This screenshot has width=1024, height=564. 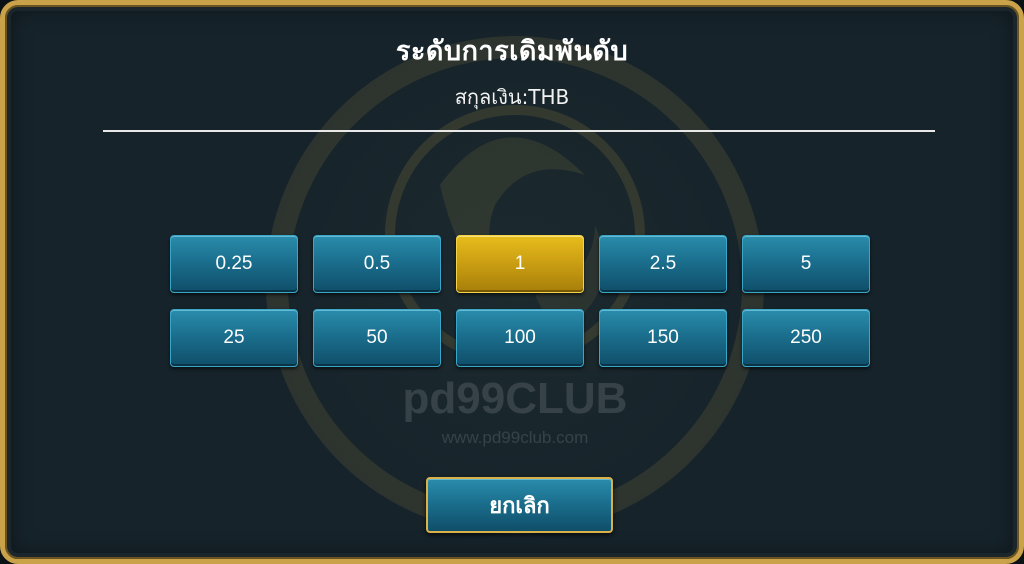 What do you see at coordinates (377, 264) in the screenshot?
I see `bet-level-button: 0.5` at bounding box center [377, 264].